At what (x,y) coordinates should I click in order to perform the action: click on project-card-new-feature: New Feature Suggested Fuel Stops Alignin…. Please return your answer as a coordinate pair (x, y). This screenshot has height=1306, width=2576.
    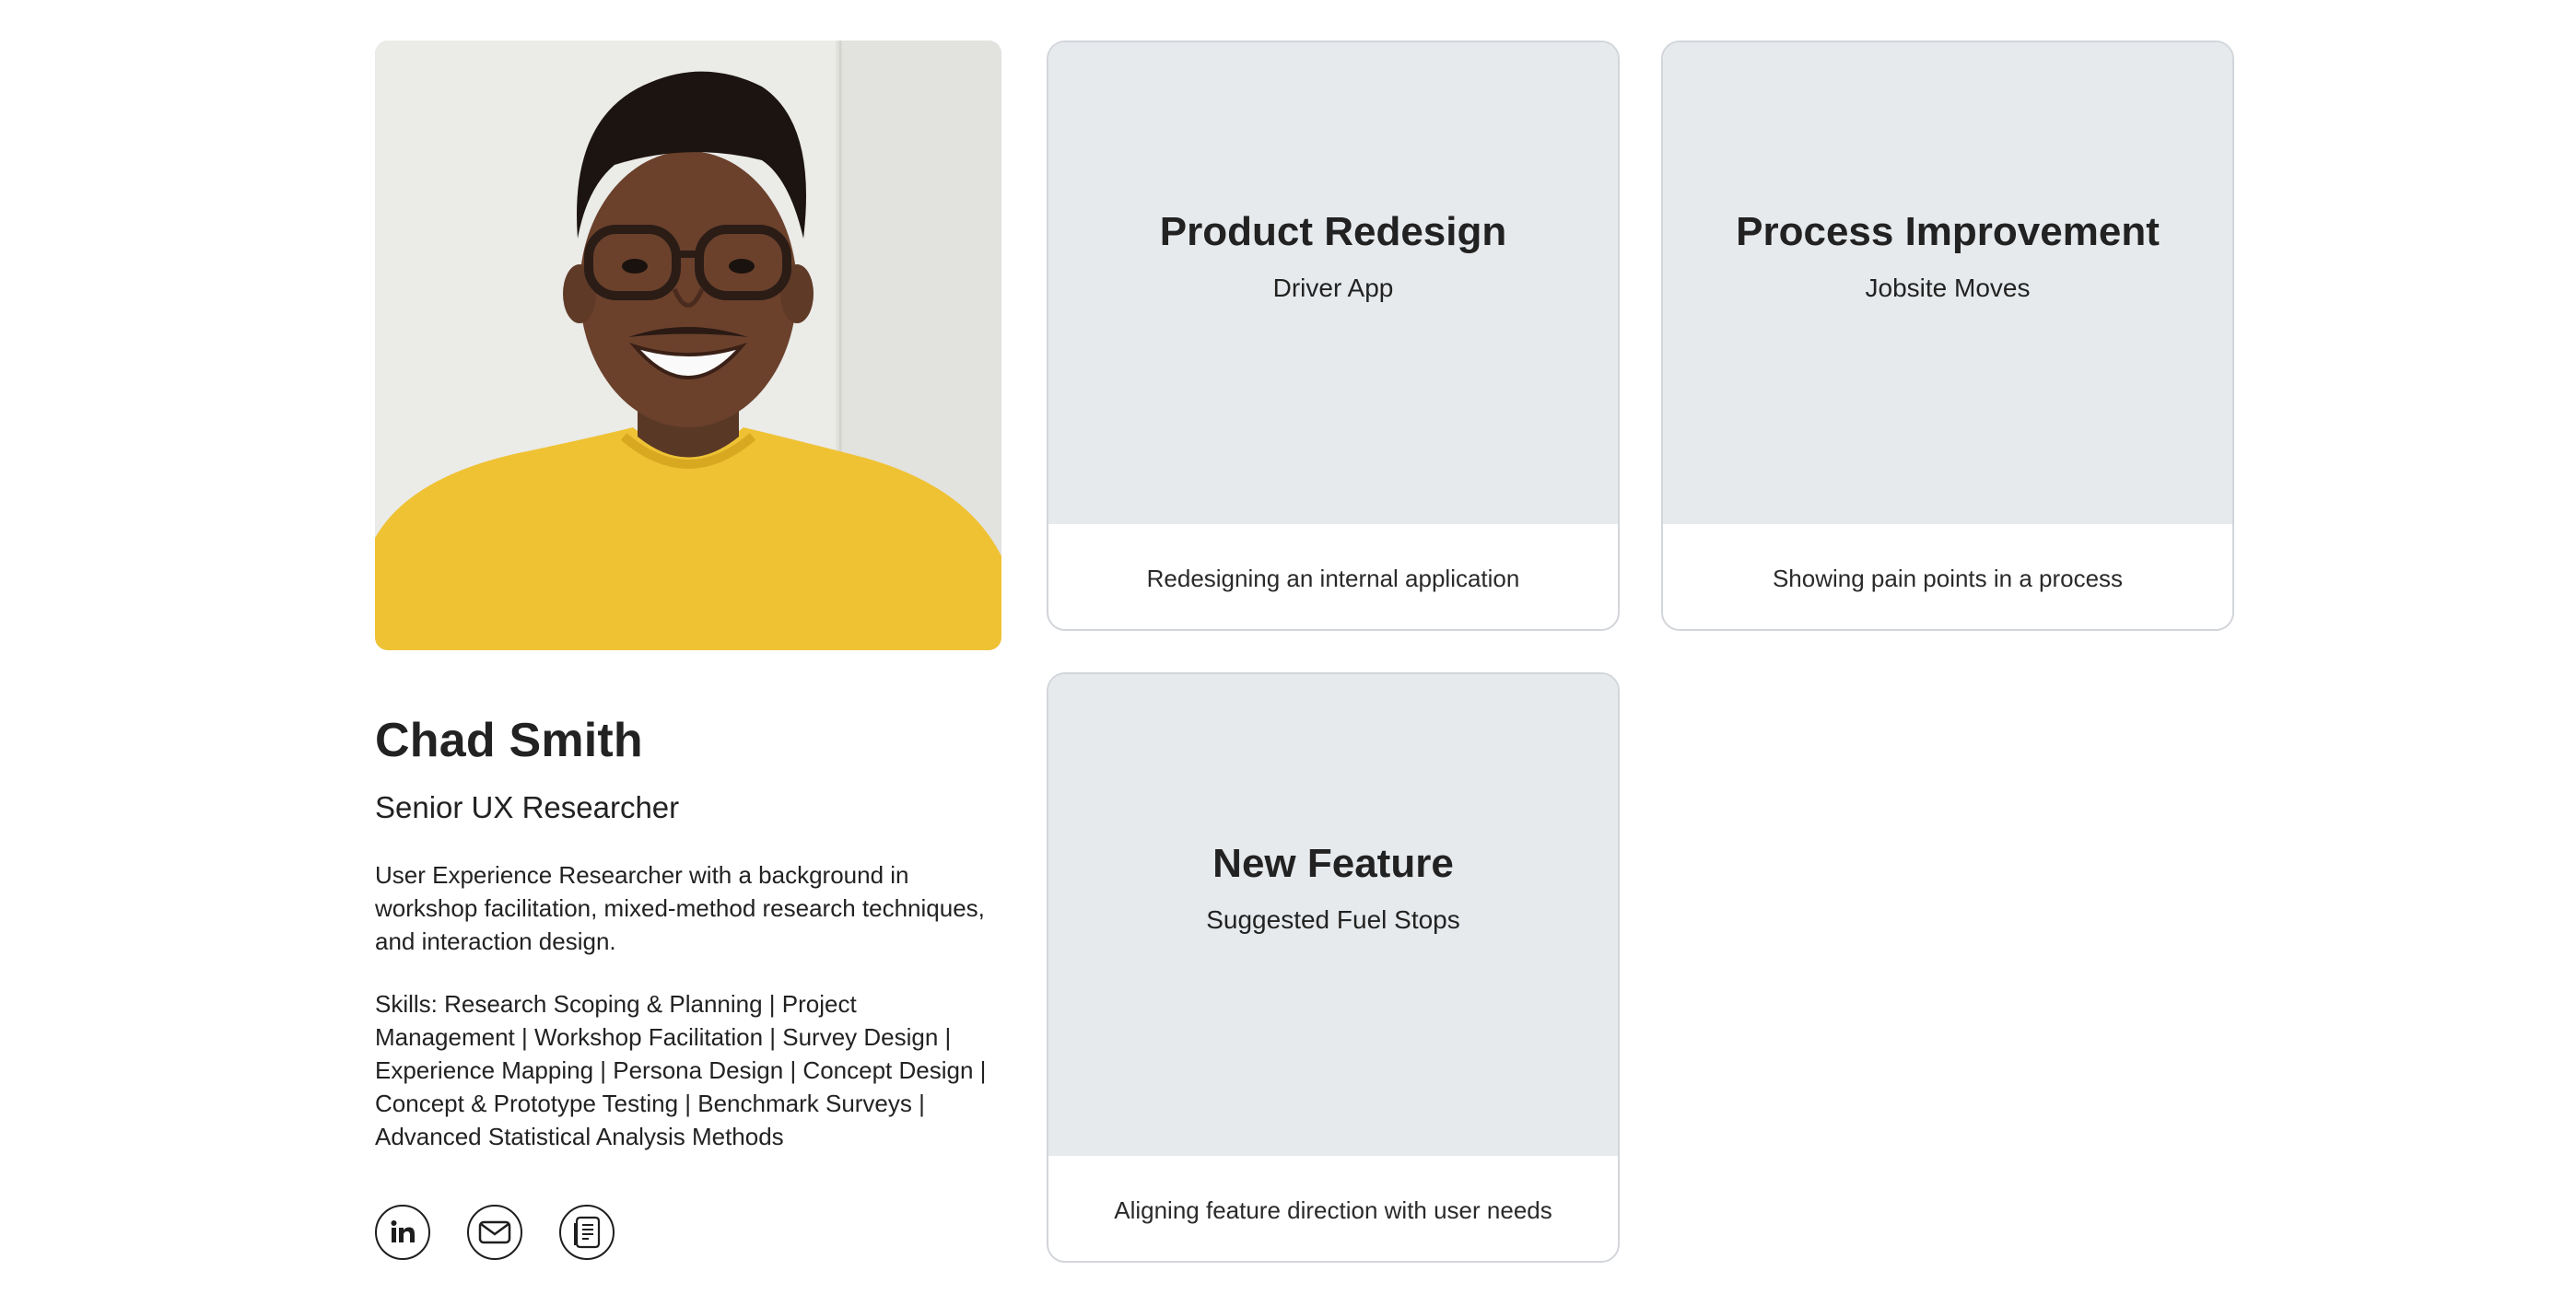
    Looking at the image, I should click on (1333, 967).